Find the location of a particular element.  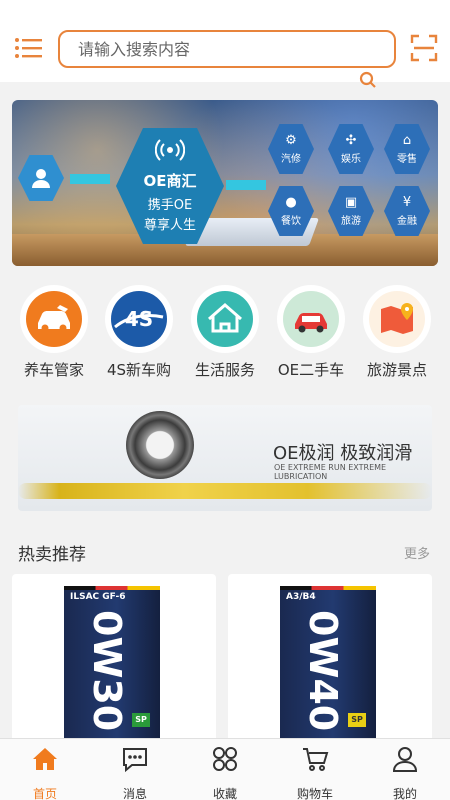

oil-splash-image is located at coordinates (225, 491).